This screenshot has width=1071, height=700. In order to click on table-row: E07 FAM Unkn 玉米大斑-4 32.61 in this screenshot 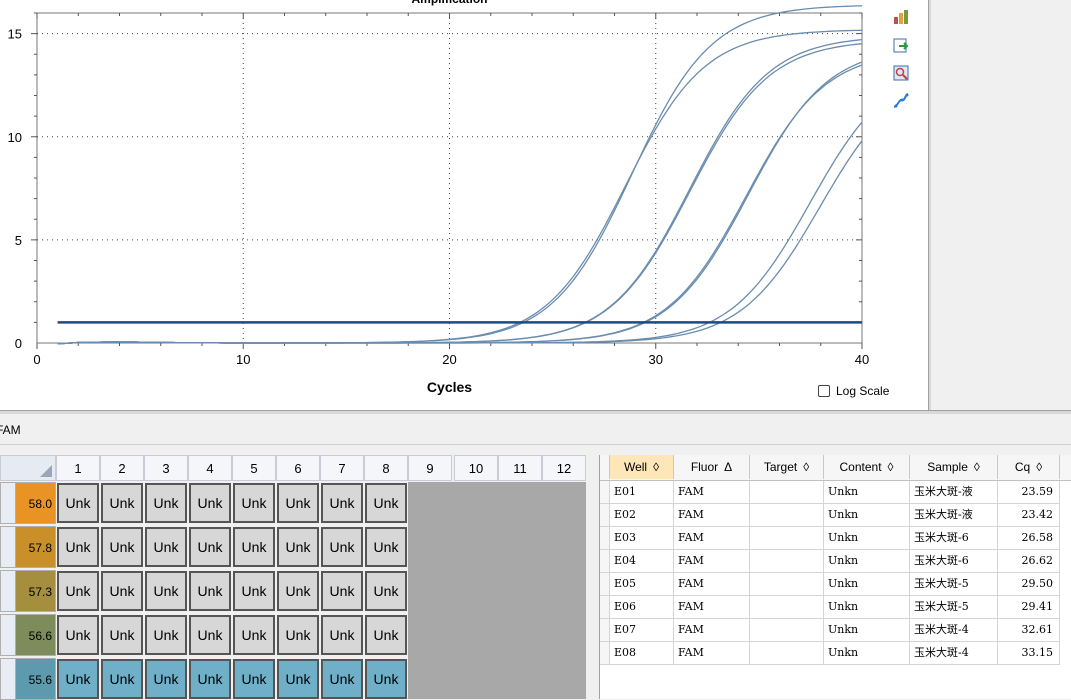, I will do `click(830, 630)`.